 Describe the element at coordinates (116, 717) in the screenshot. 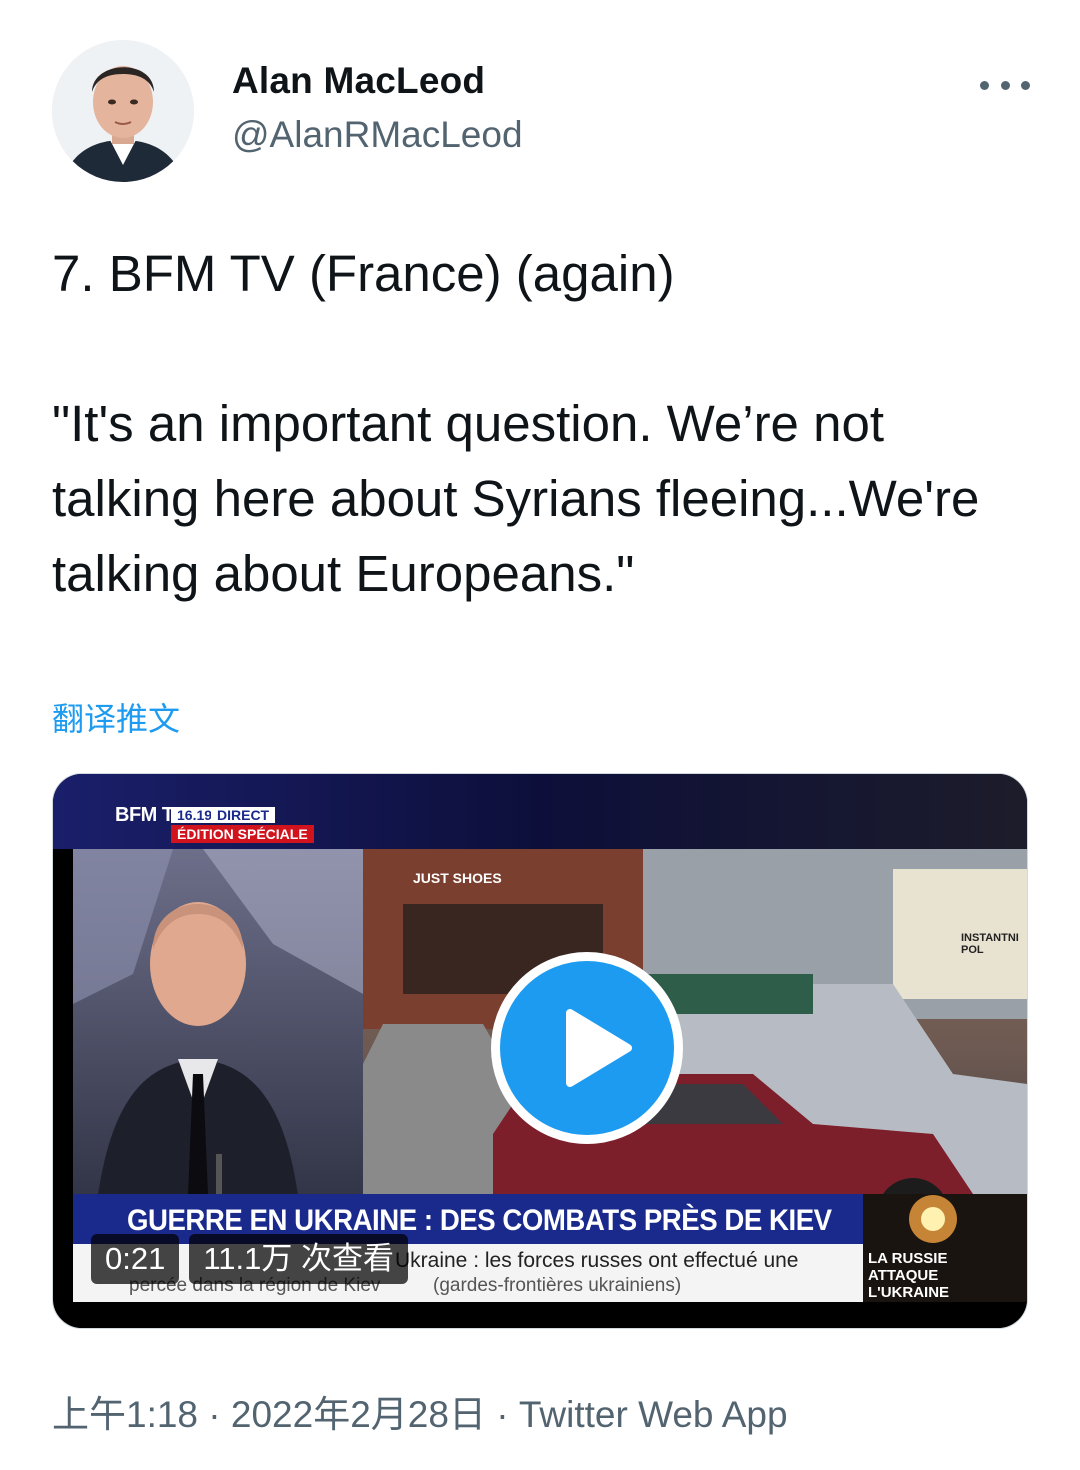

I see `translate-tweet-link: 翻译推文` at that location.